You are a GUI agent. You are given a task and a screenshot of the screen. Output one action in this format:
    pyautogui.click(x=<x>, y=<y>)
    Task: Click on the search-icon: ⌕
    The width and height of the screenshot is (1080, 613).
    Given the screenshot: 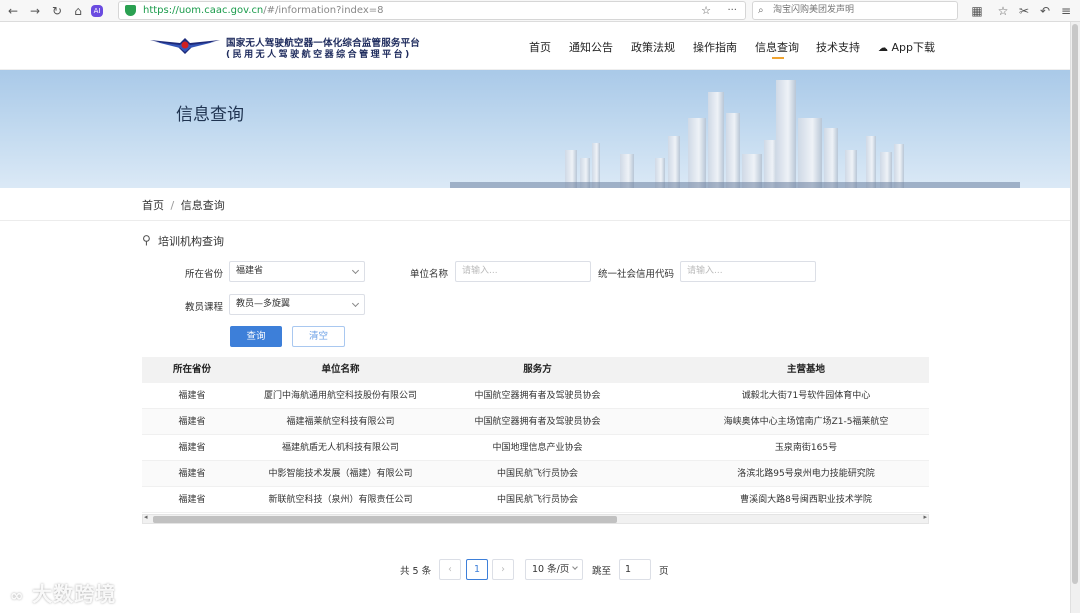 What is the action you would take?
    pyautogui.click(x=761, y=10)
    